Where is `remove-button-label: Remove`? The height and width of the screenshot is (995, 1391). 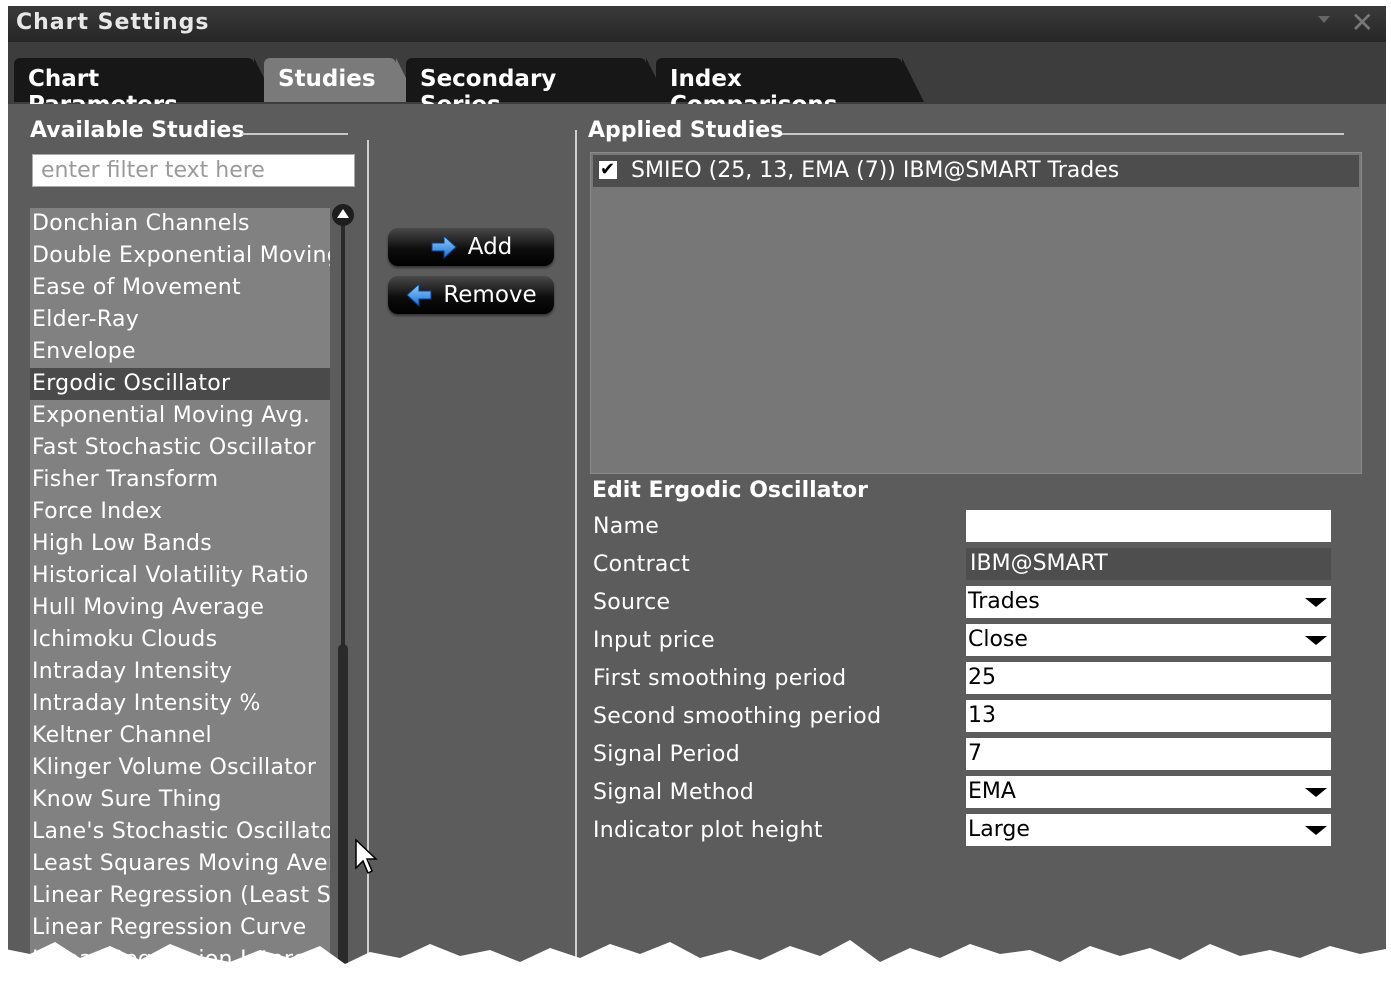 remove-button-label: Remove is located at coordinates (490, 295).